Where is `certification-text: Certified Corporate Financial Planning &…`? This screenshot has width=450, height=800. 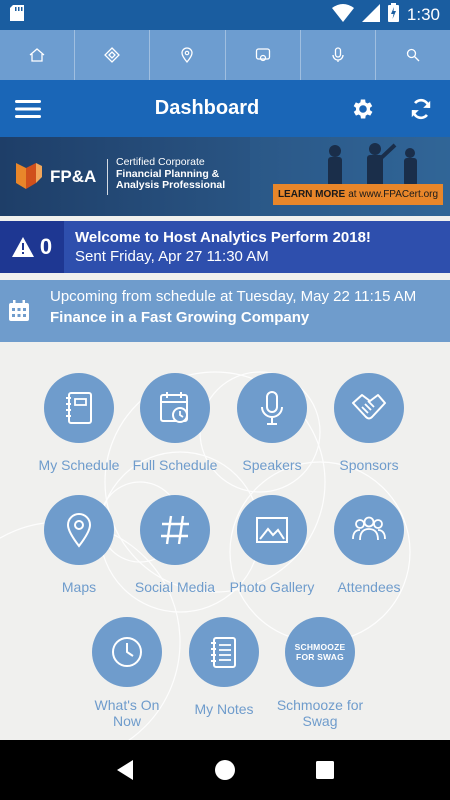 certification-text: Certified Corporate Financial Planning &… is located at coordinates (171, 173).